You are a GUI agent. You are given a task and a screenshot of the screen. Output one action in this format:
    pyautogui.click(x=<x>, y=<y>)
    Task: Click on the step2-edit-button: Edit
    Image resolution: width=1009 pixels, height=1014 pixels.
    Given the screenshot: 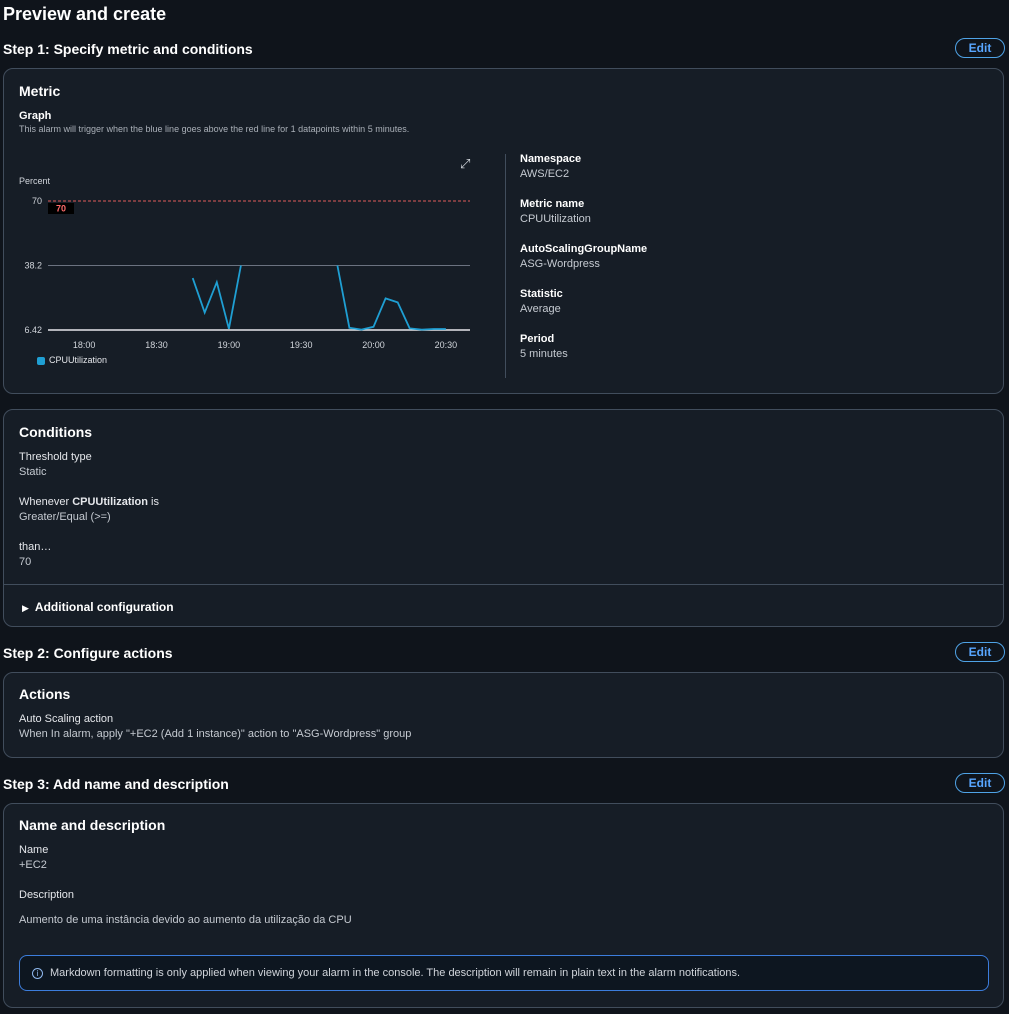 What is the action you would take?
    pyautogui.click(x=980, y=652)
    